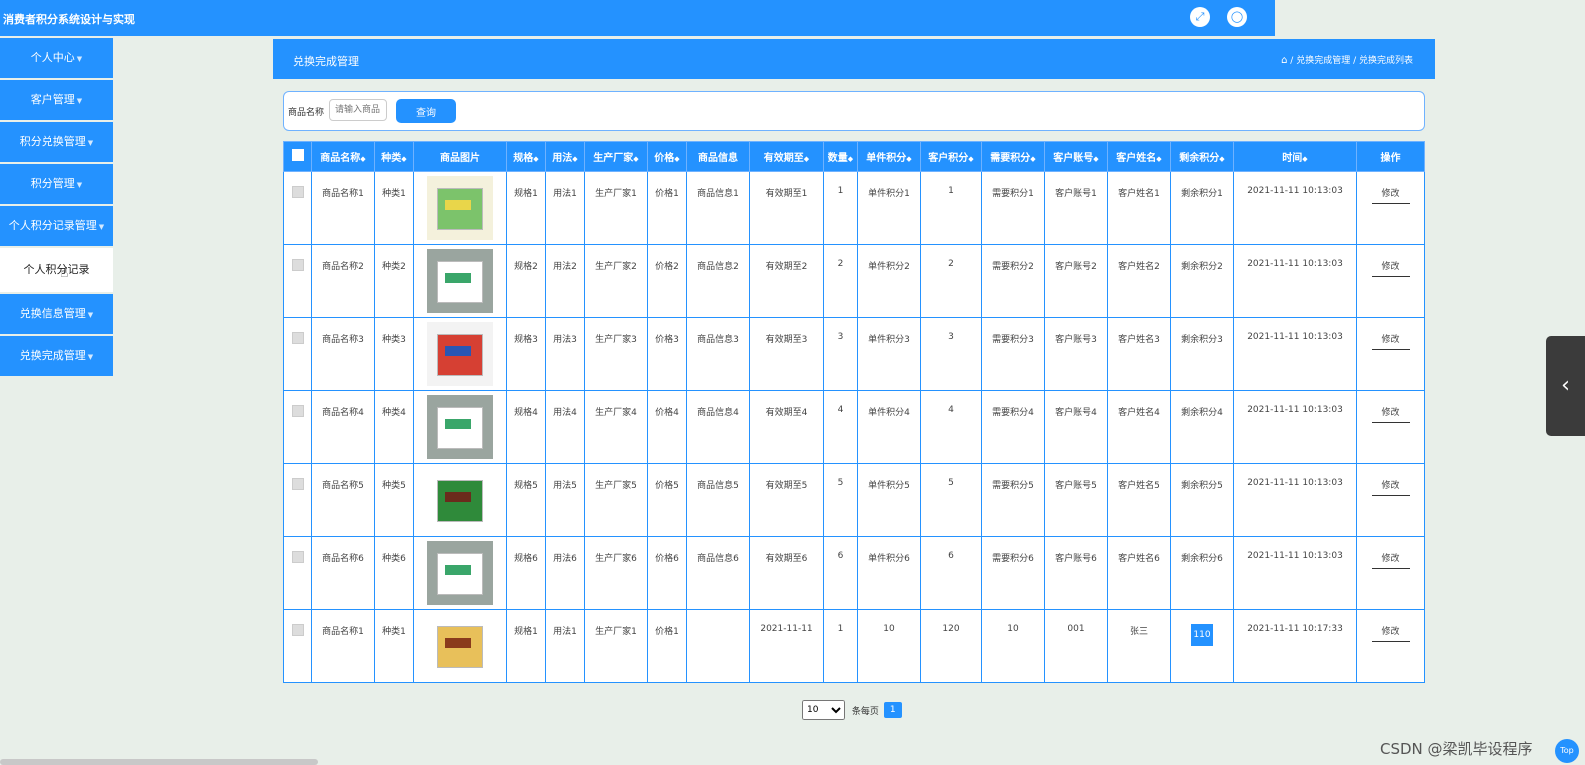 Image resolution: width=1585 pixels, height=765 pixels. What do you see at coordinates (1385, 61) in the screenshot?
I see `breadcrumb-item: 兑换完成列表` at bounding box center [1385, 61].